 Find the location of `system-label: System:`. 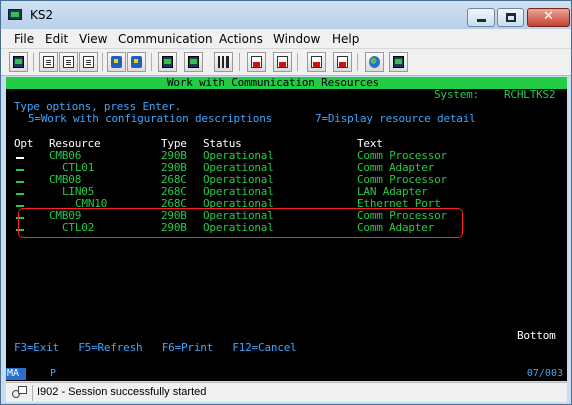

system-label: System: is located at coordinates (456, 94).